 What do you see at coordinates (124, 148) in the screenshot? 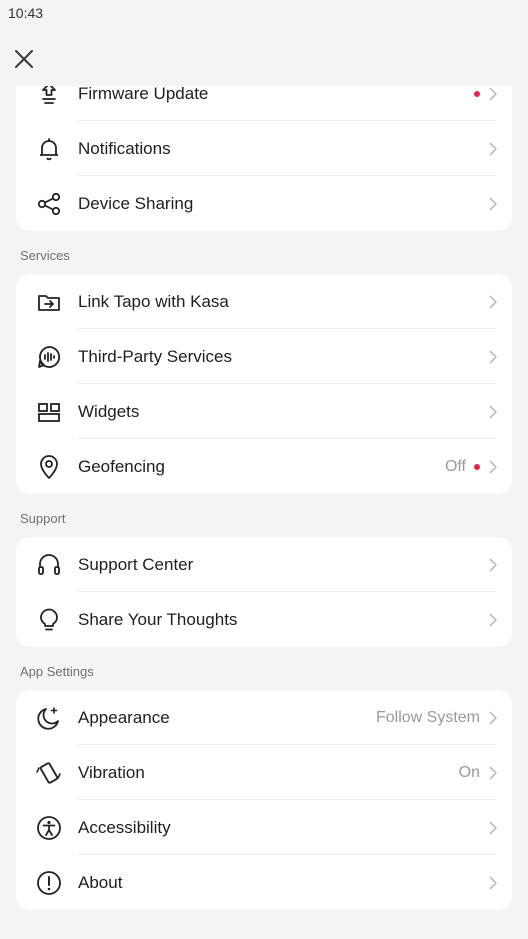
I see `notifications-label: Notifications` at bounding box center [124, 148].